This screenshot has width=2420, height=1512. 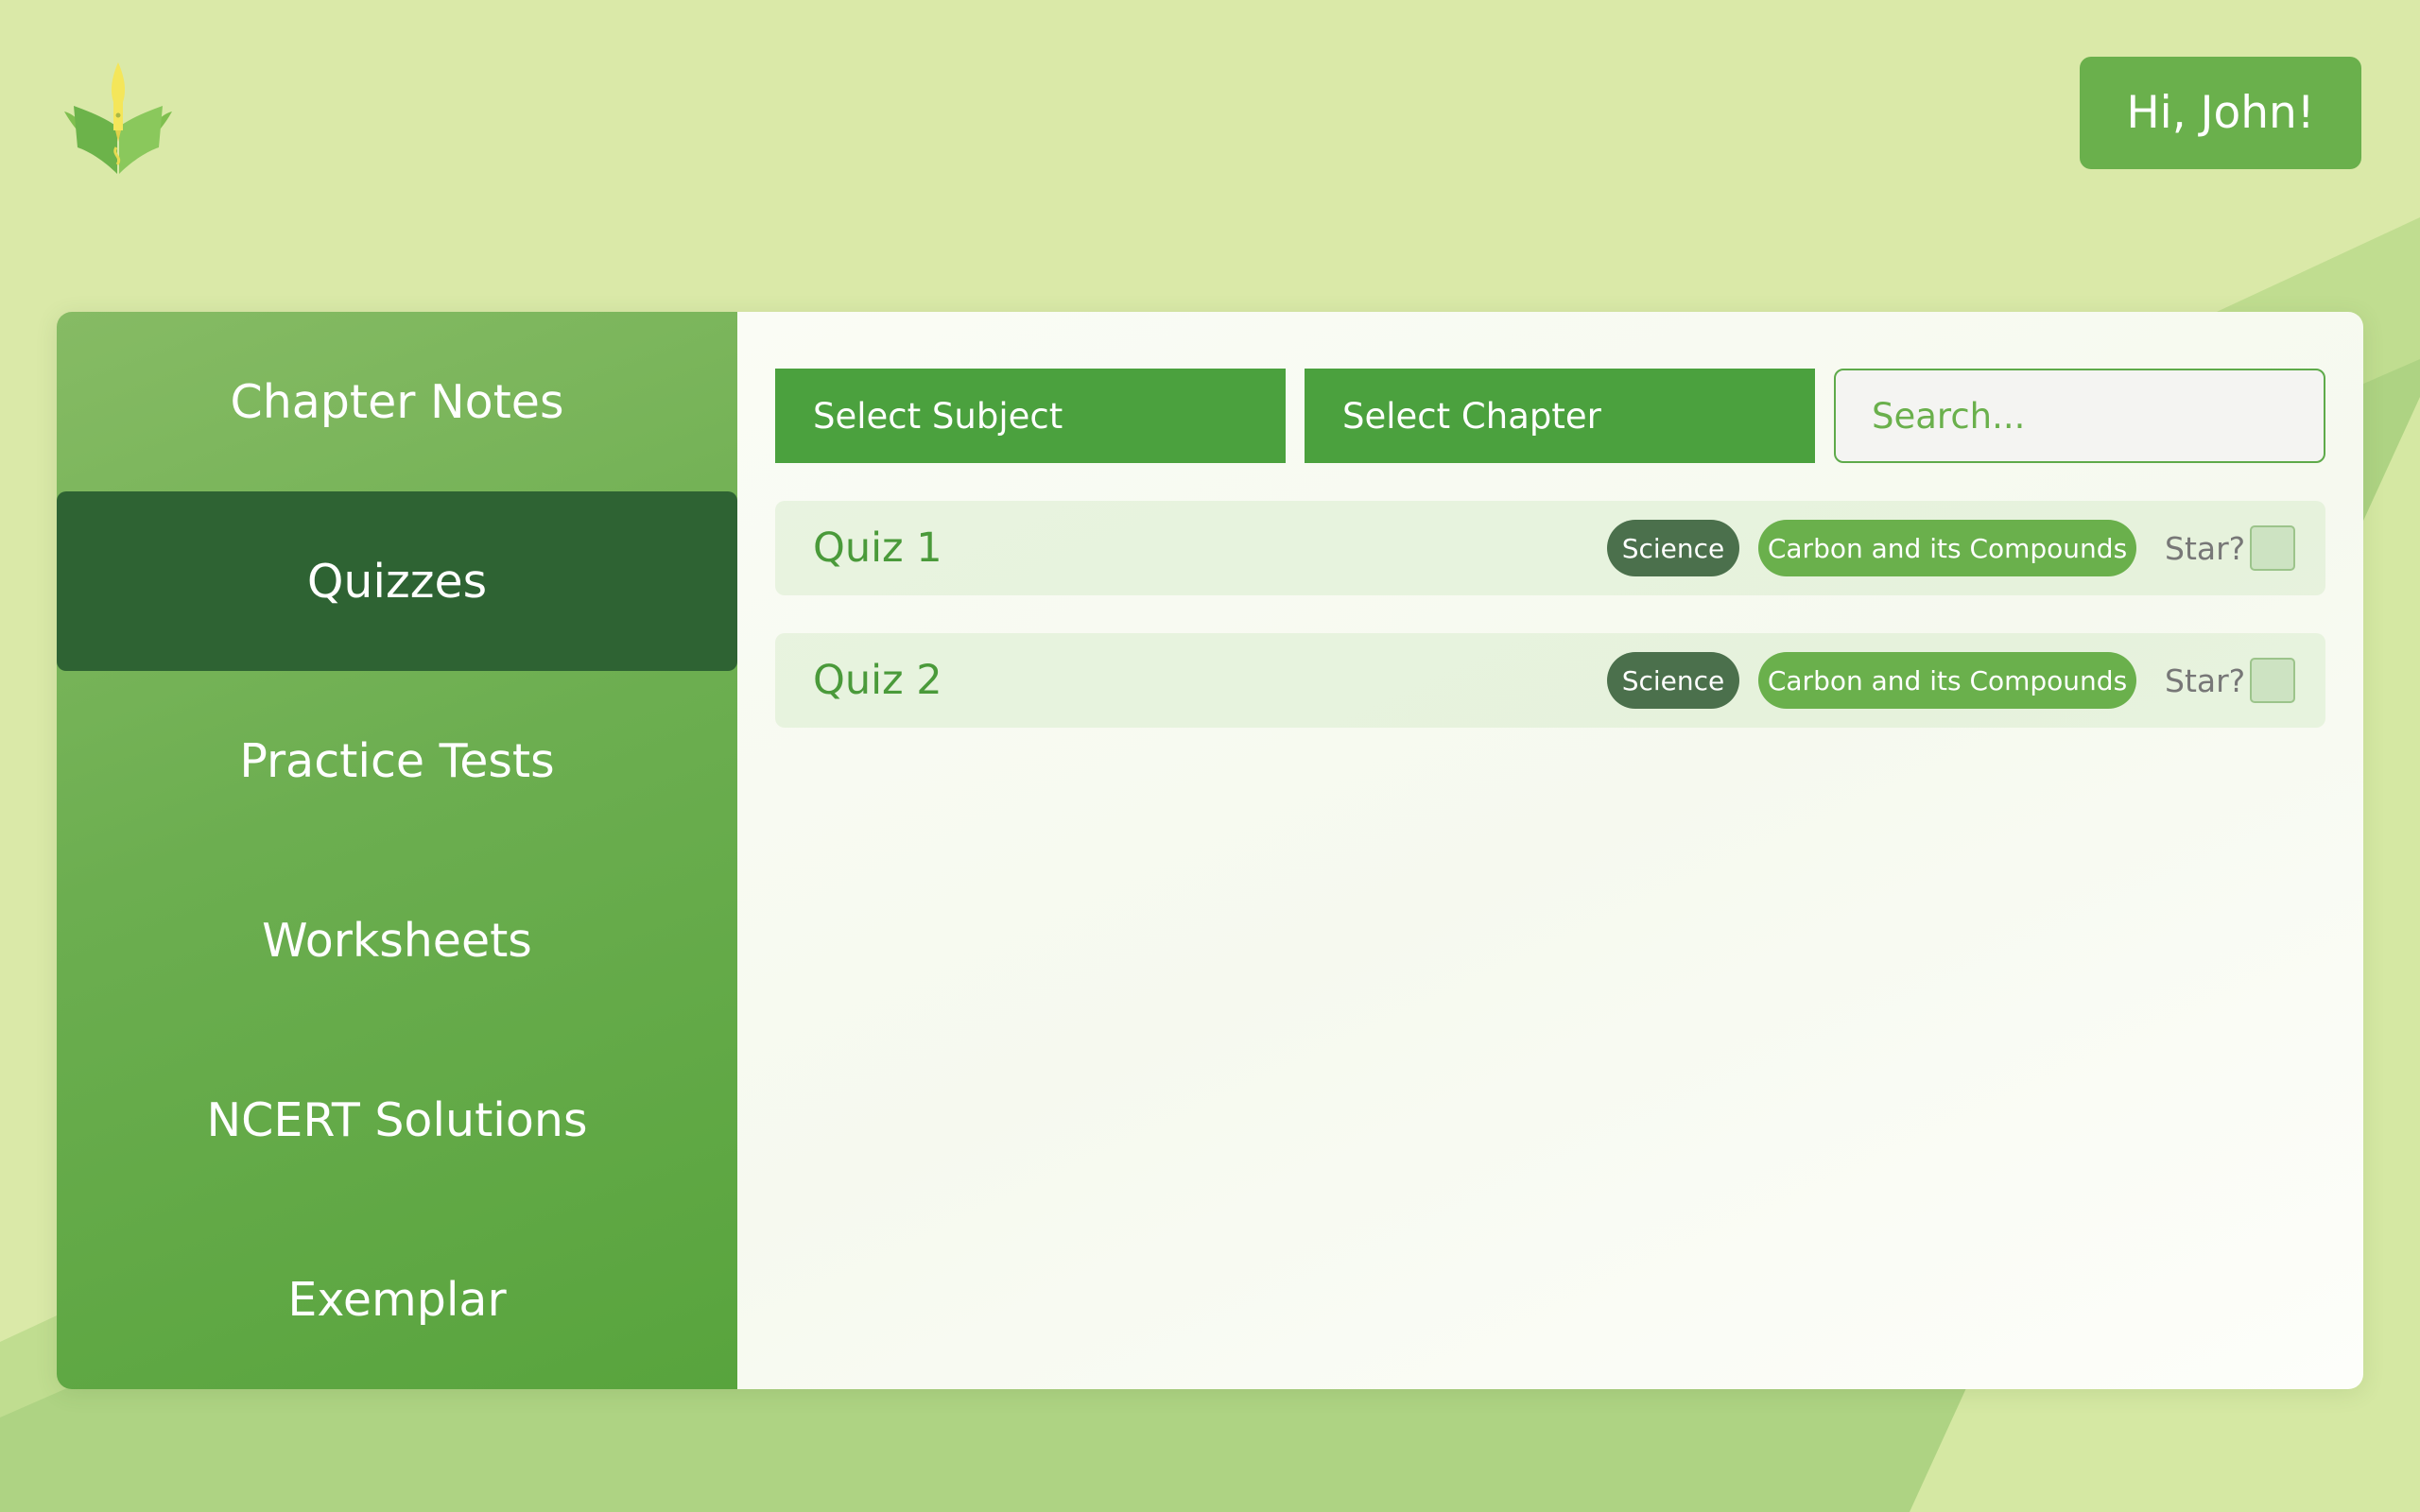 What do you see at coordinates (397, 760) in the screenshot?
I see `sidebar-item-practice-tests: Practice Tests` at bounding box center [397, 760].